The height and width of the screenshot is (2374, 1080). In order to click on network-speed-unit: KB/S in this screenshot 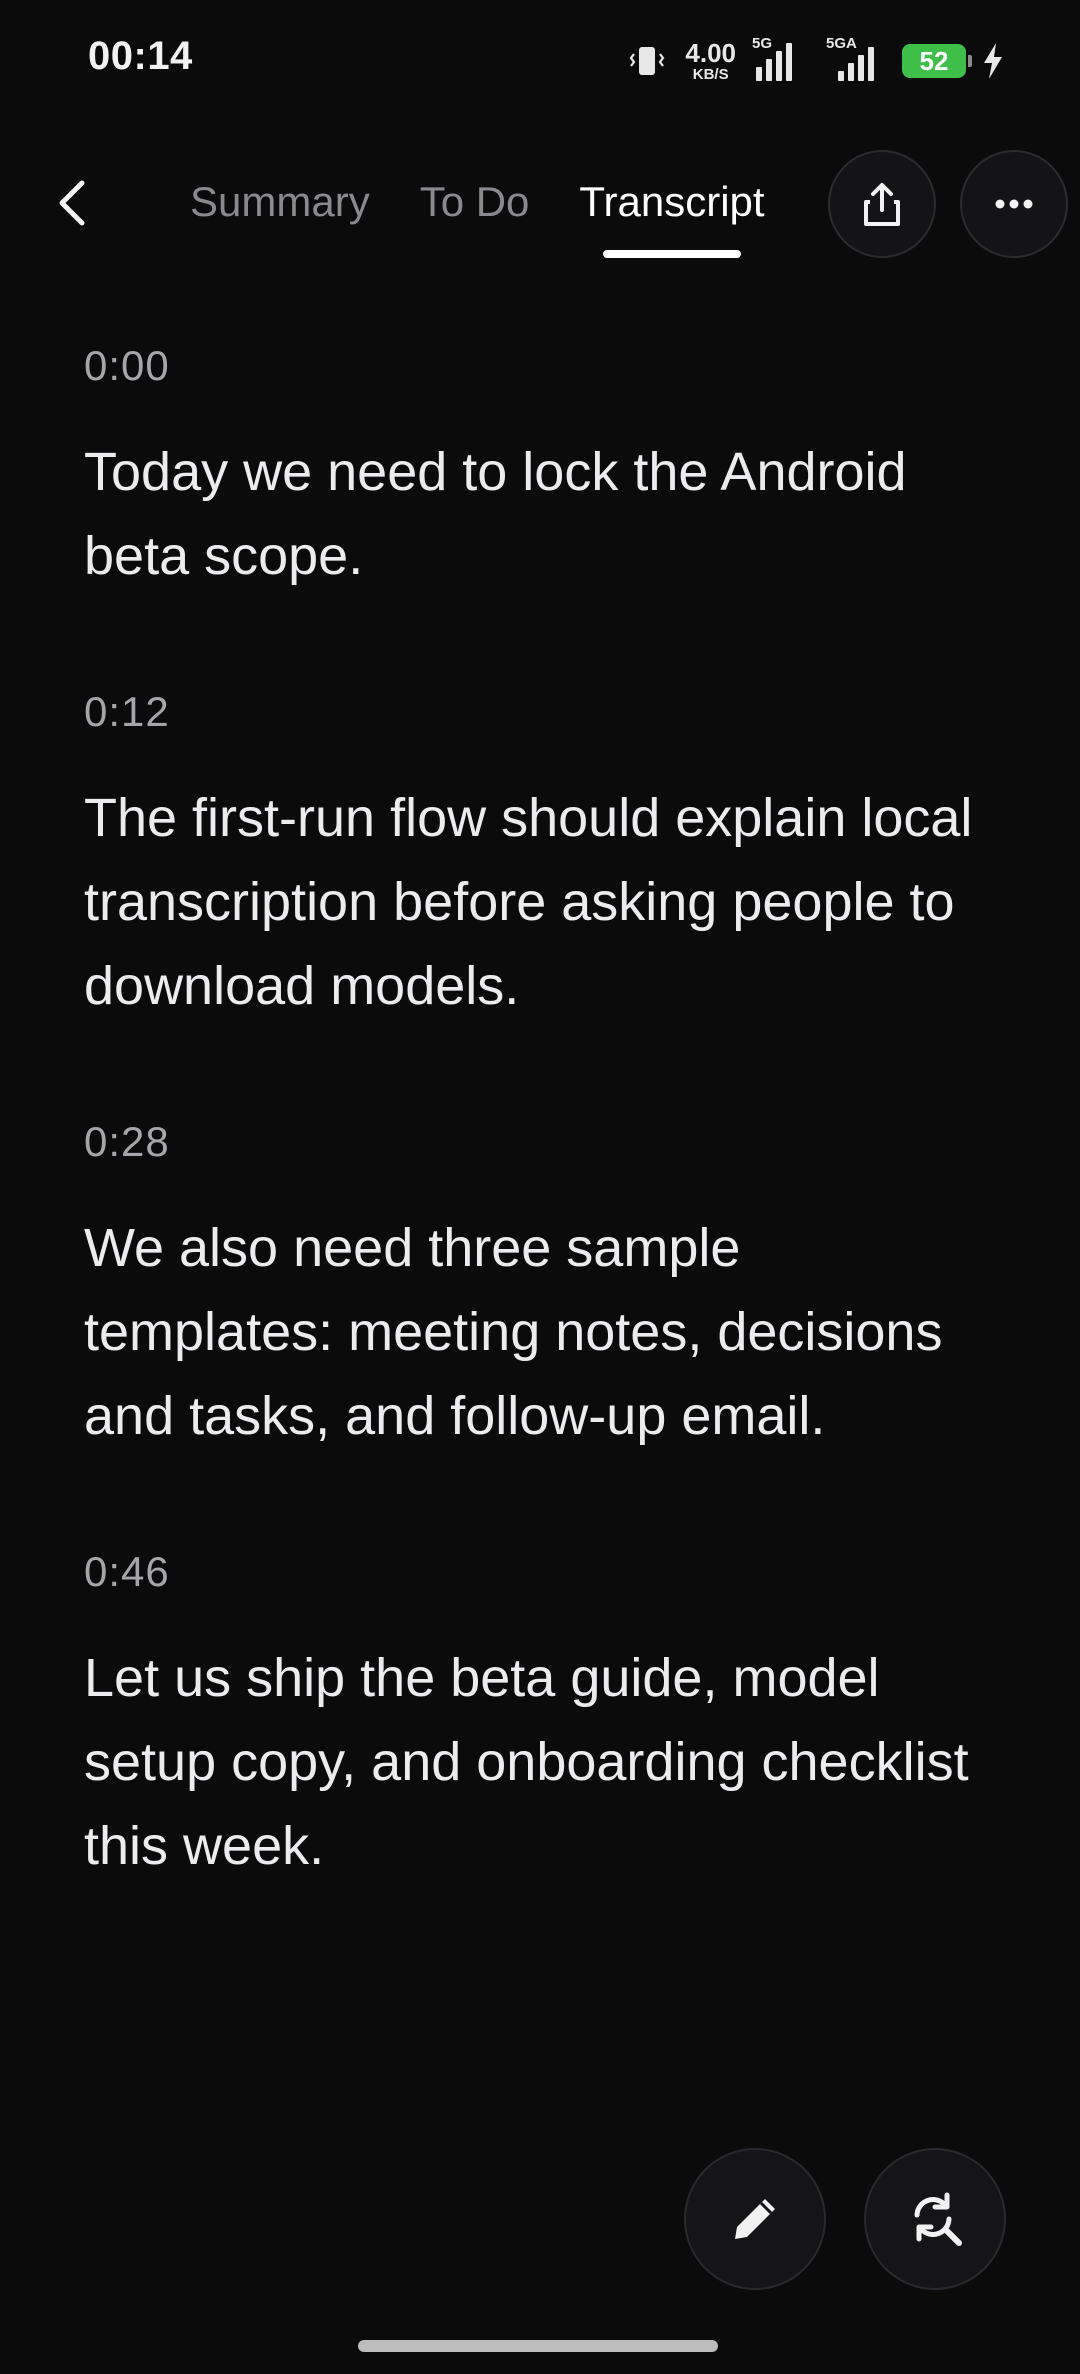, I will do `click(710, 74)`.